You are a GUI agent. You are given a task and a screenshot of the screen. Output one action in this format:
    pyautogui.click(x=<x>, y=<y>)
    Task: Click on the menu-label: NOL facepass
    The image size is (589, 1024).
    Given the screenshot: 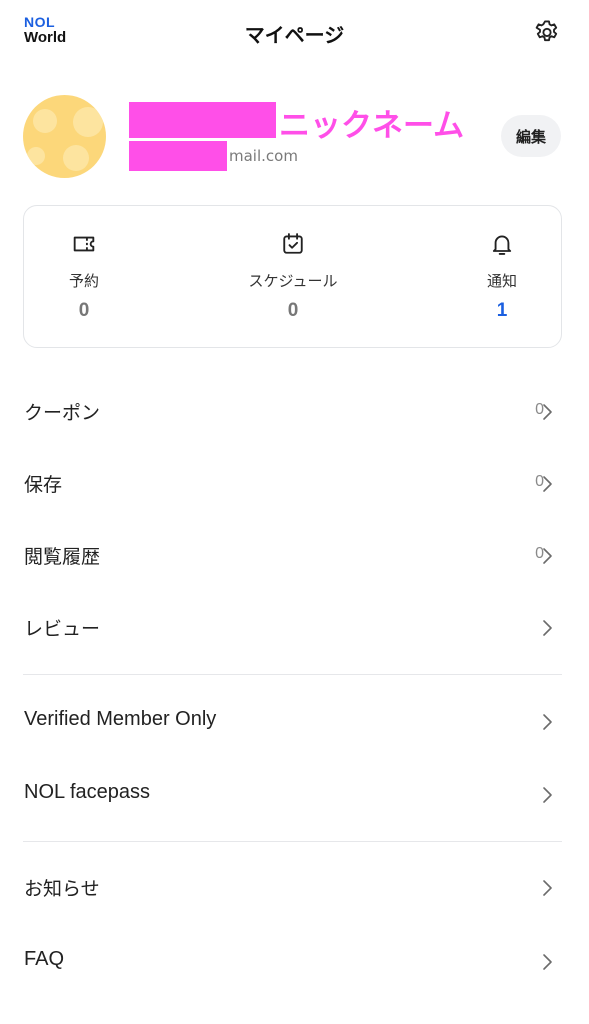 What is the action you would take?
    pyautogui.click(x=87, y=792)
    